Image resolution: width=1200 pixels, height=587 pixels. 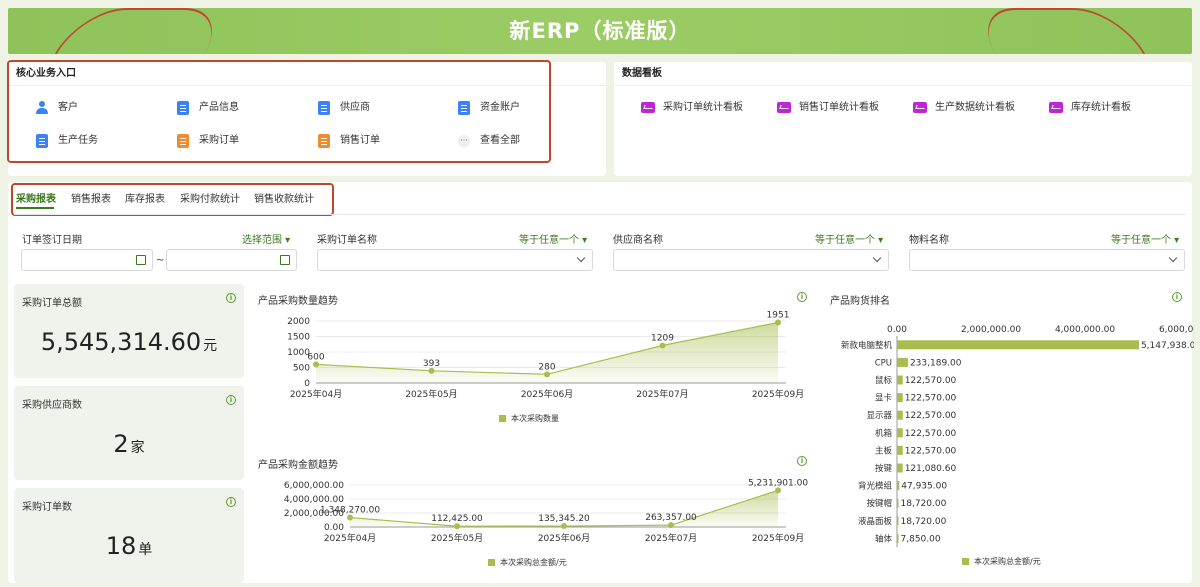 What do you see at coordinates (875, 486) in the screenshot?
I see `y-tick-label: 背光模组` at bounding box center [875, 486].